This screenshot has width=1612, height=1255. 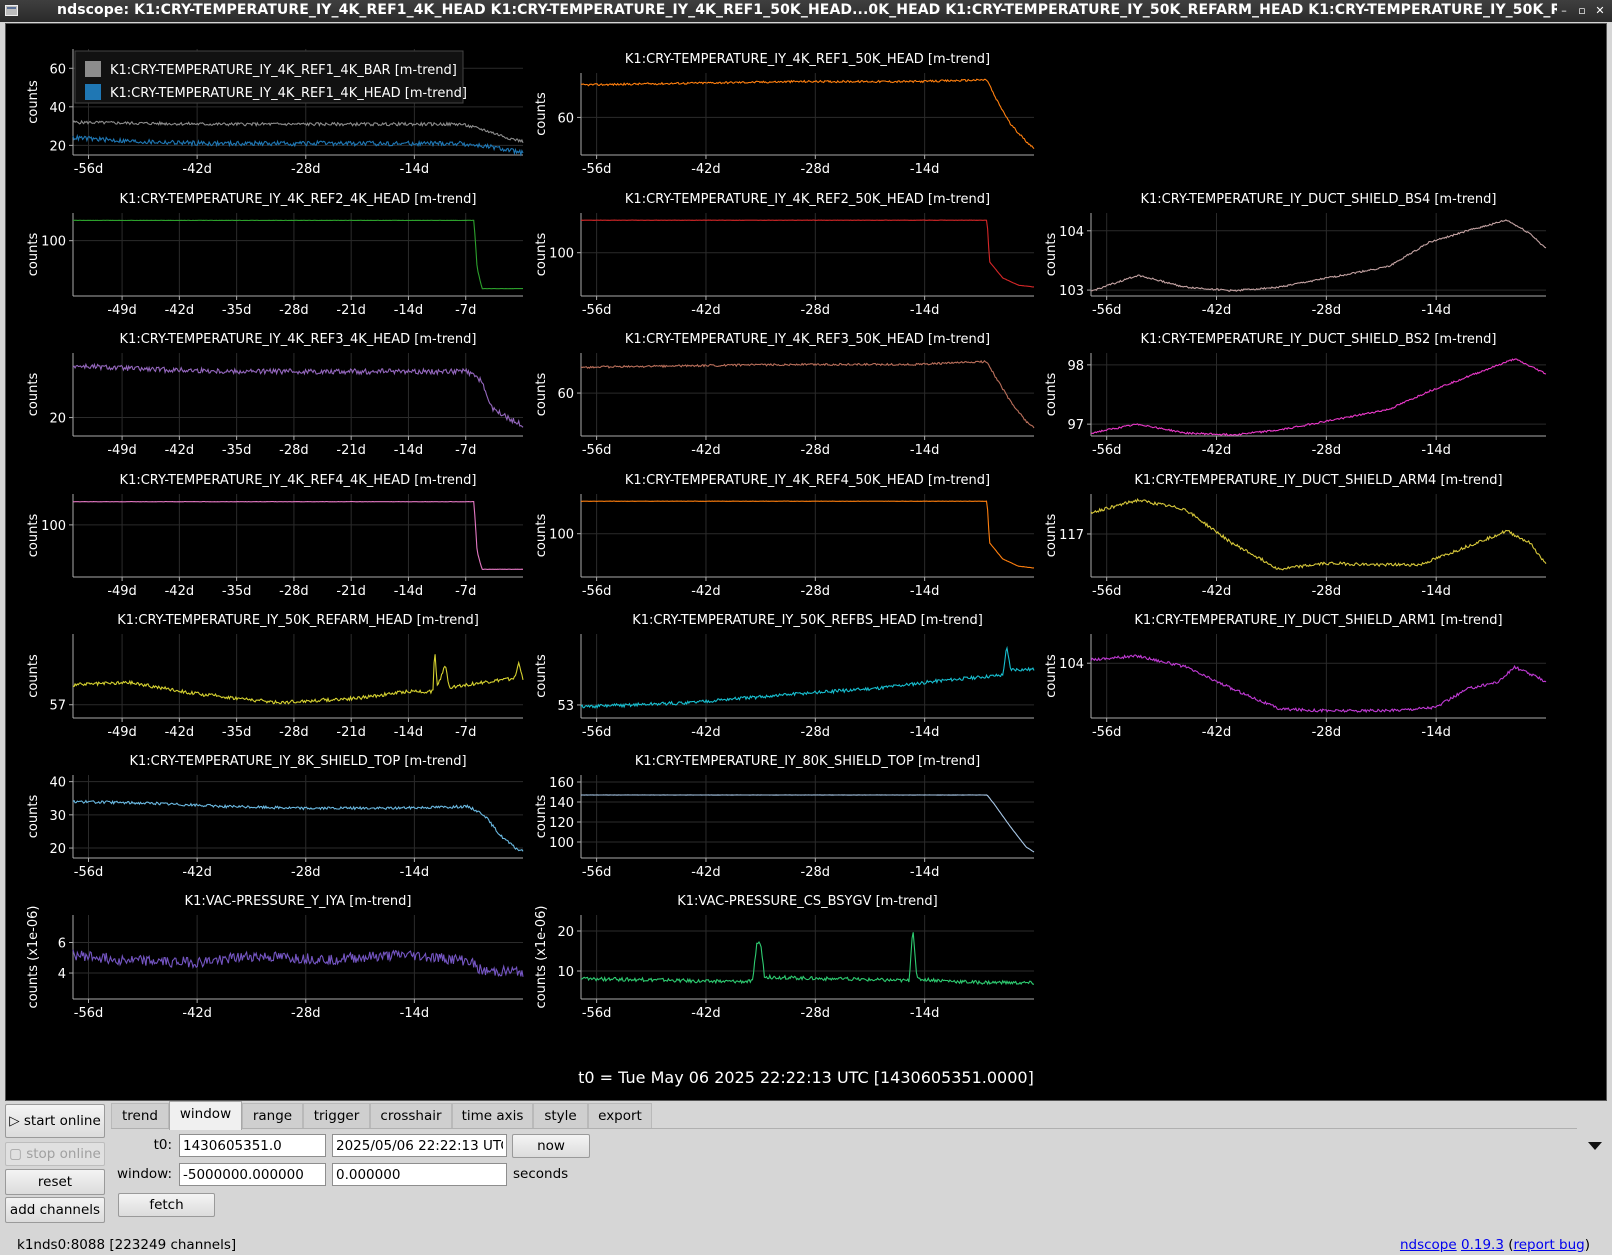 What do you see at coordinates (11, 10) in the screenshot?
I see `app-menu-icon` at bounding box center [11, 10].